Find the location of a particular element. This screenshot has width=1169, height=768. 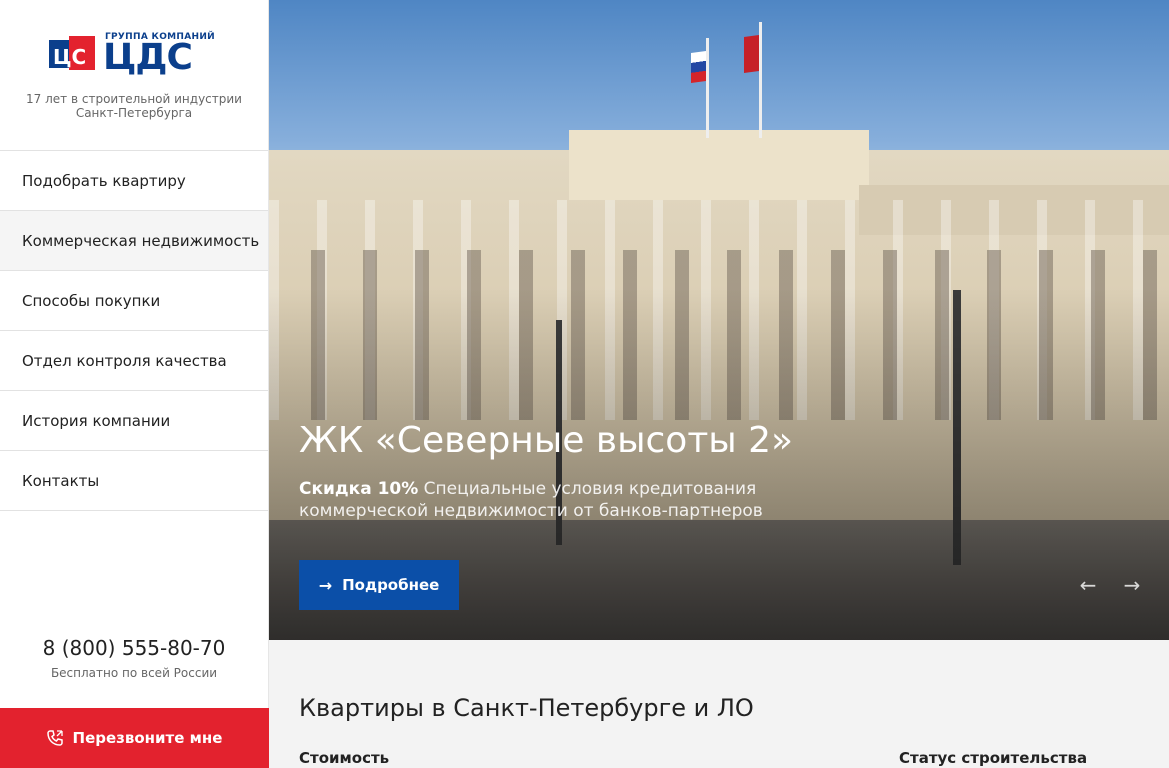

menu-item-choose-apartment: Подобрать квартиру is located at coordinates (134, 181).